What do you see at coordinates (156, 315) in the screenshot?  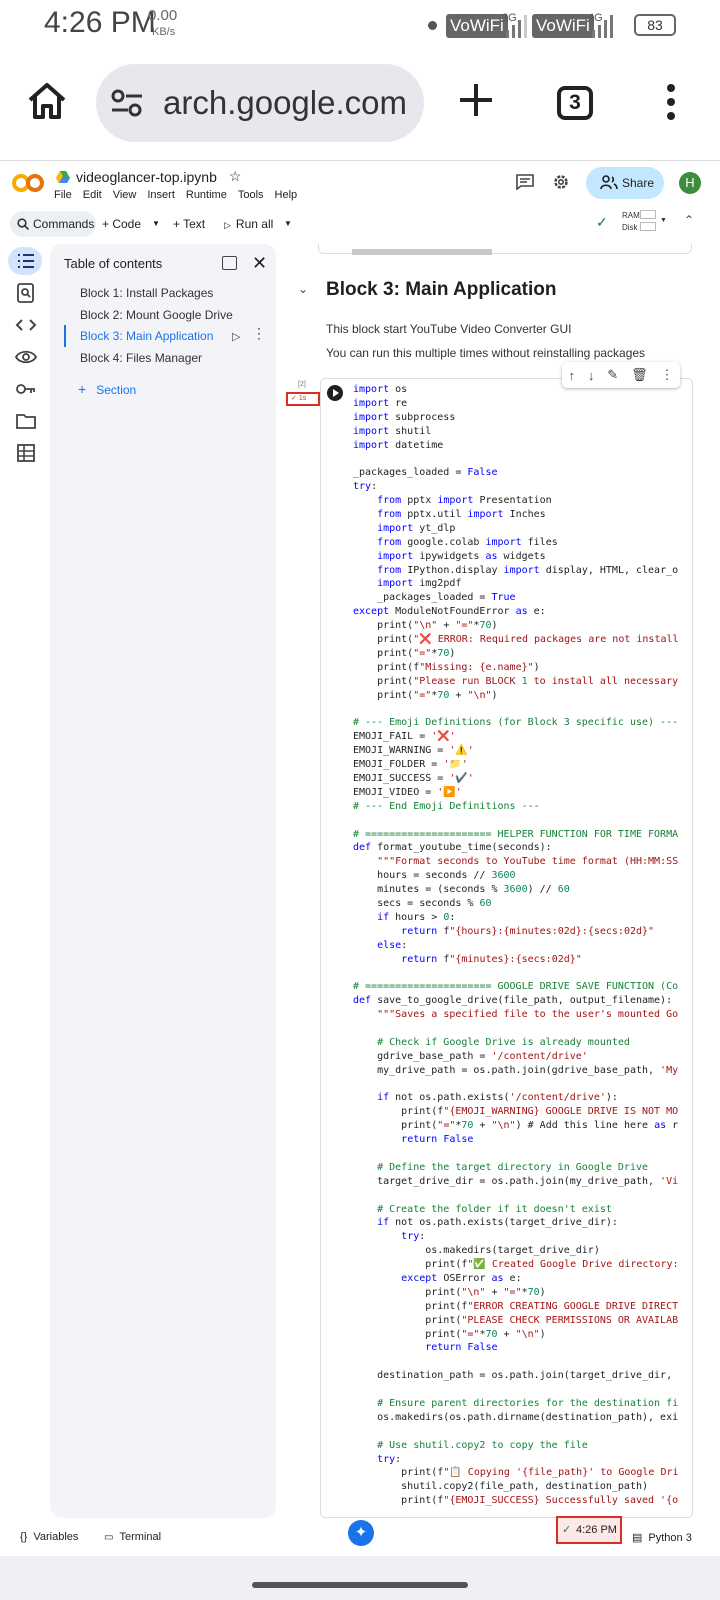 I see `toc-item-block2: Block 2: Mount Google Drive` at bounding box center [156, 315].